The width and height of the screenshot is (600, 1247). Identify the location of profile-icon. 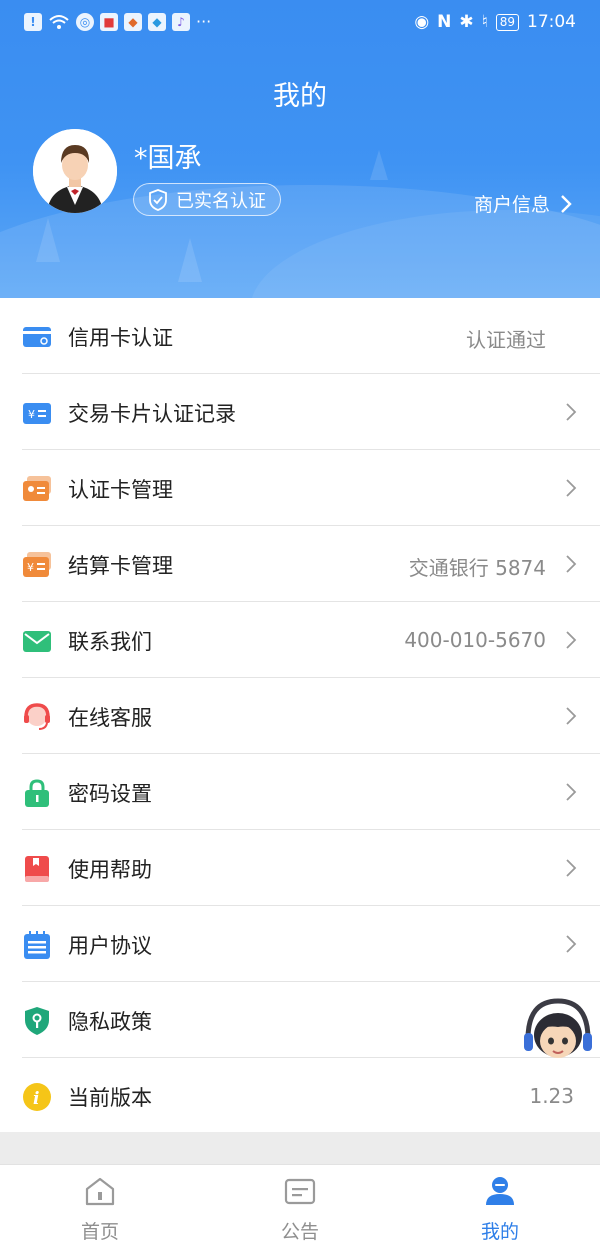
(500, 1191).